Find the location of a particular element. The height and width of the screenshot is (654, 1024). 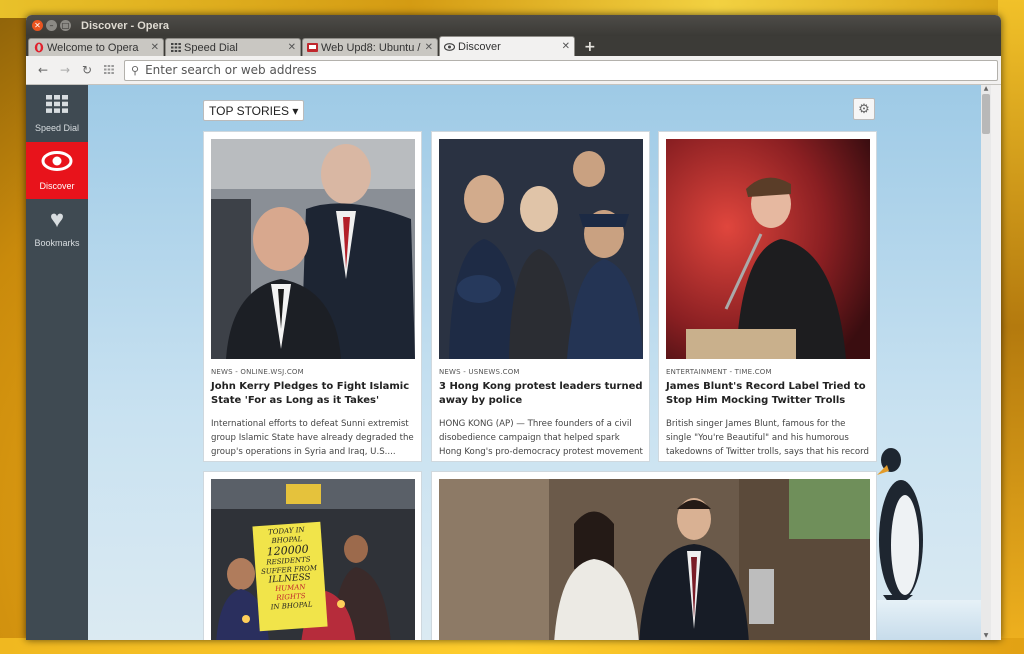

ice-wallpaper-image is located at coordinates (924, 620).